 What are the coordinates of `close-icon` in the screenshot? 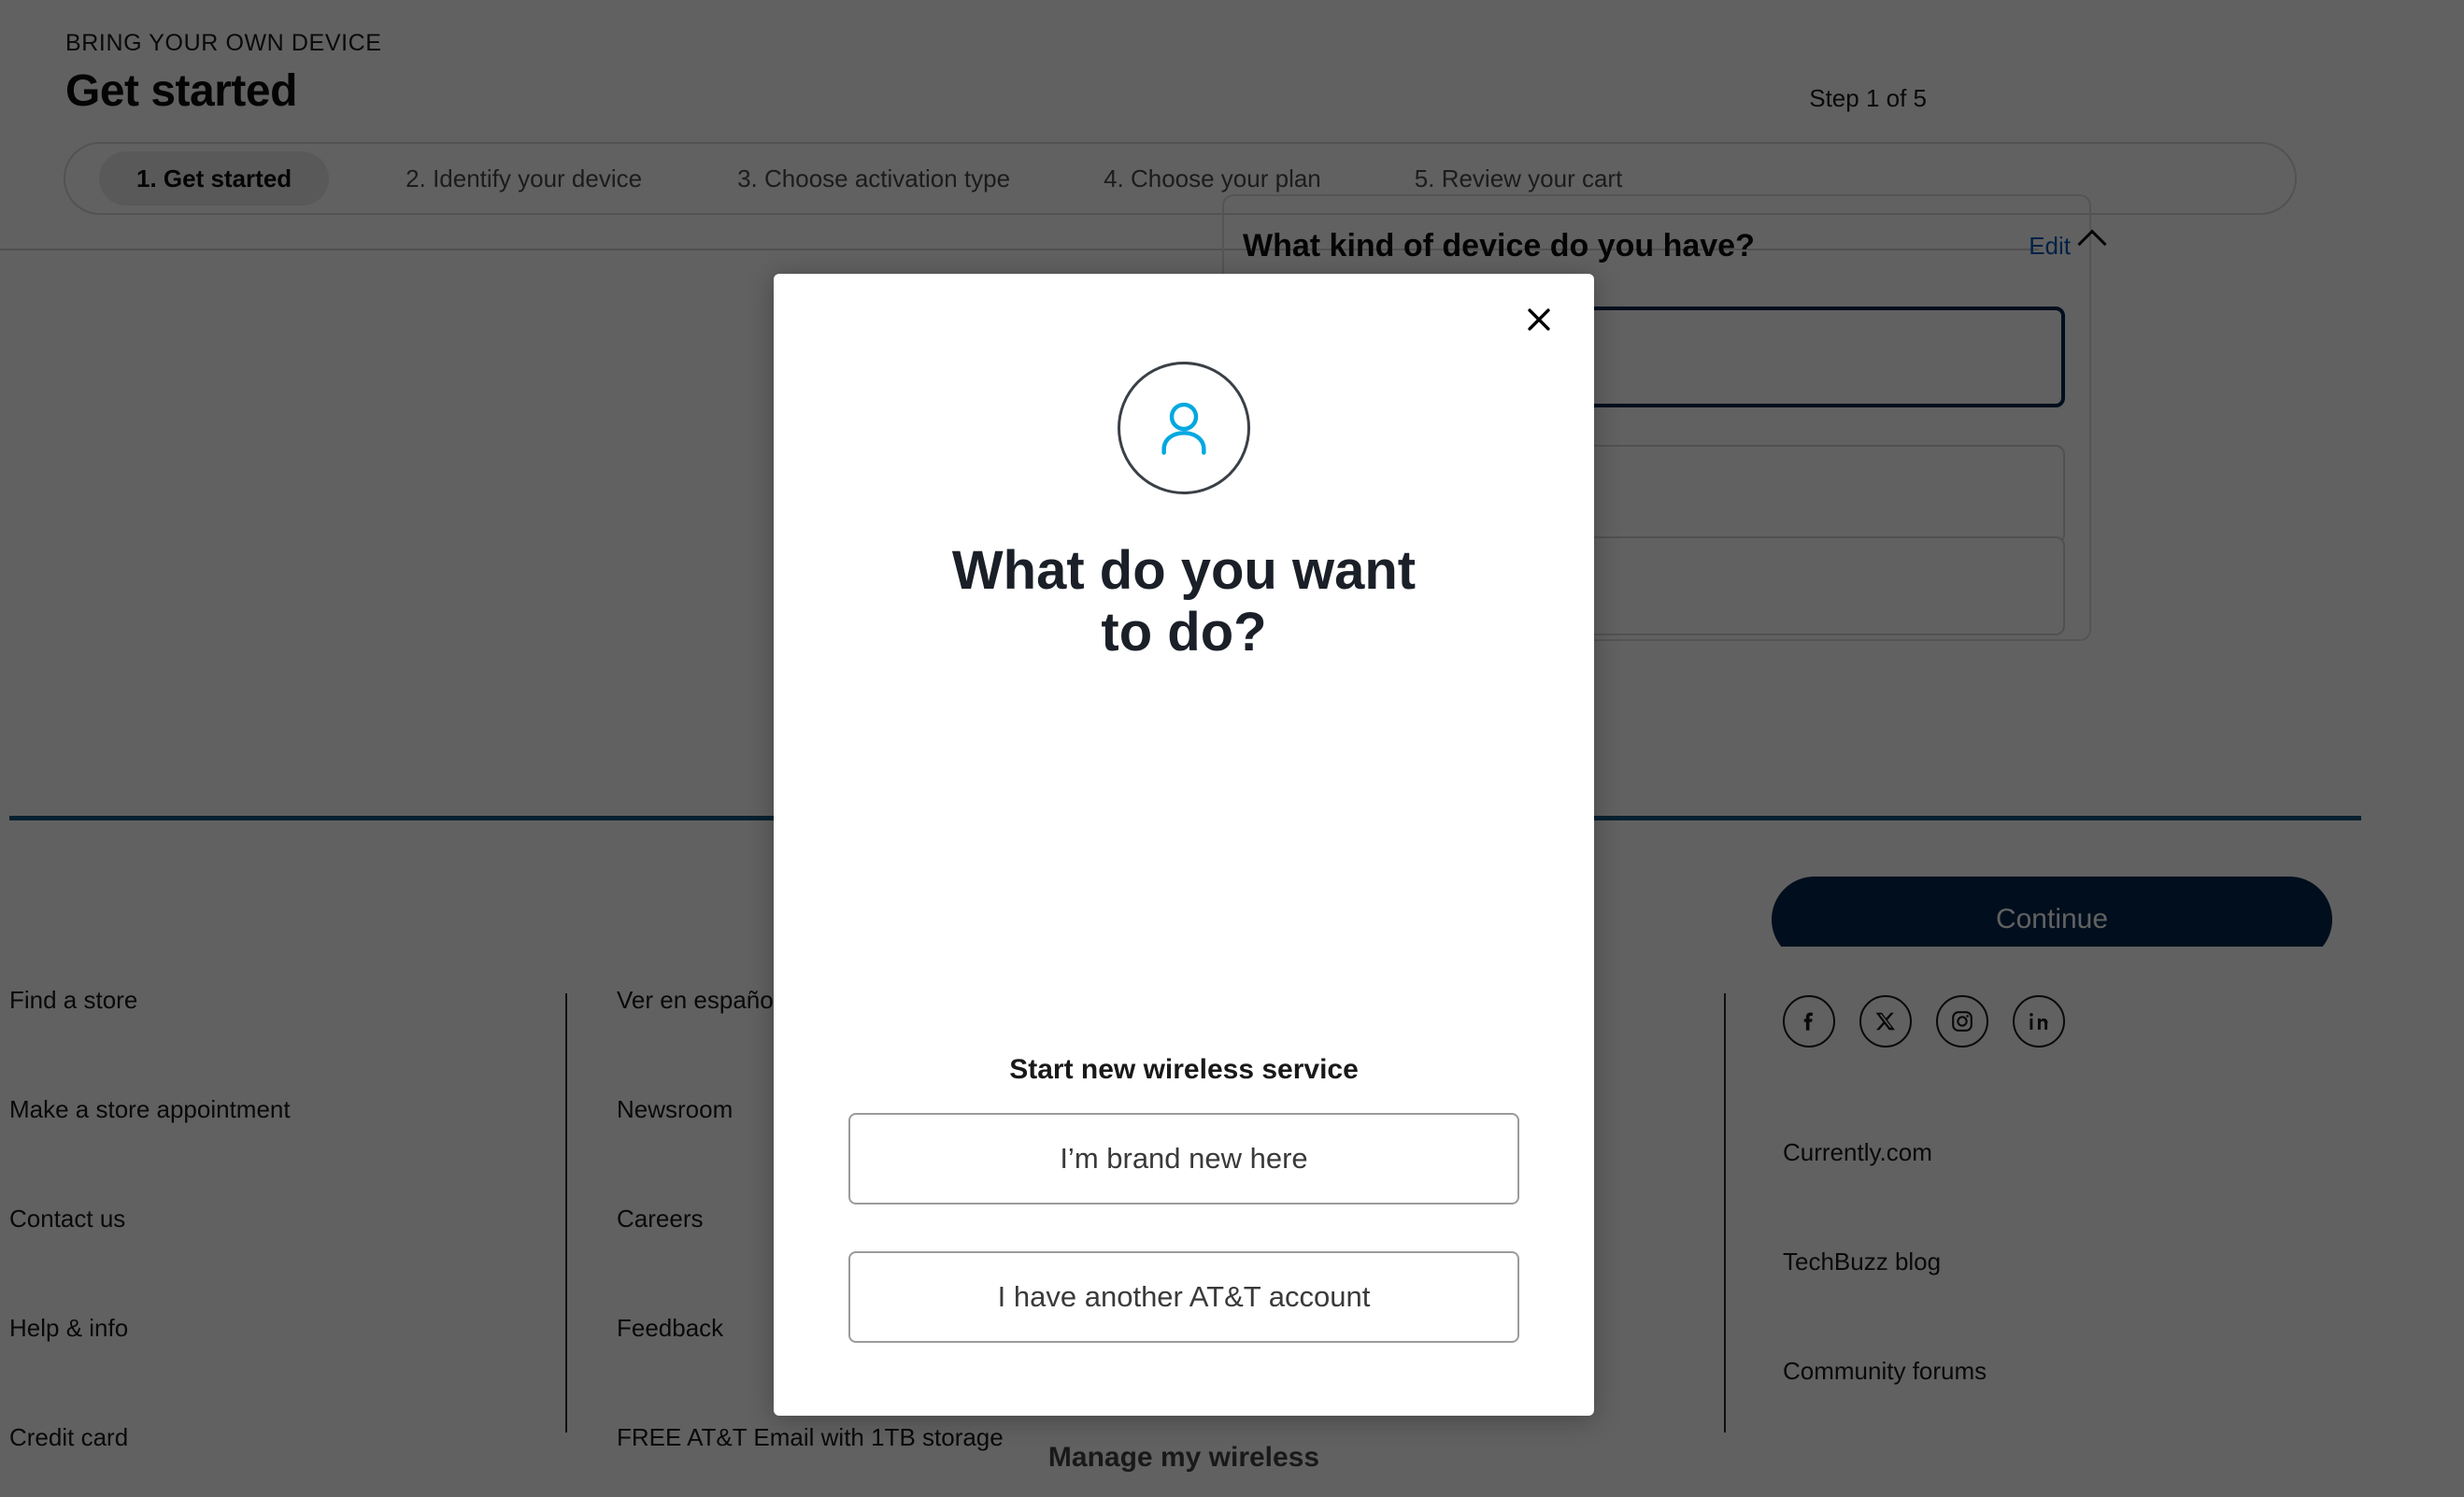 It's located at (1538, 319).